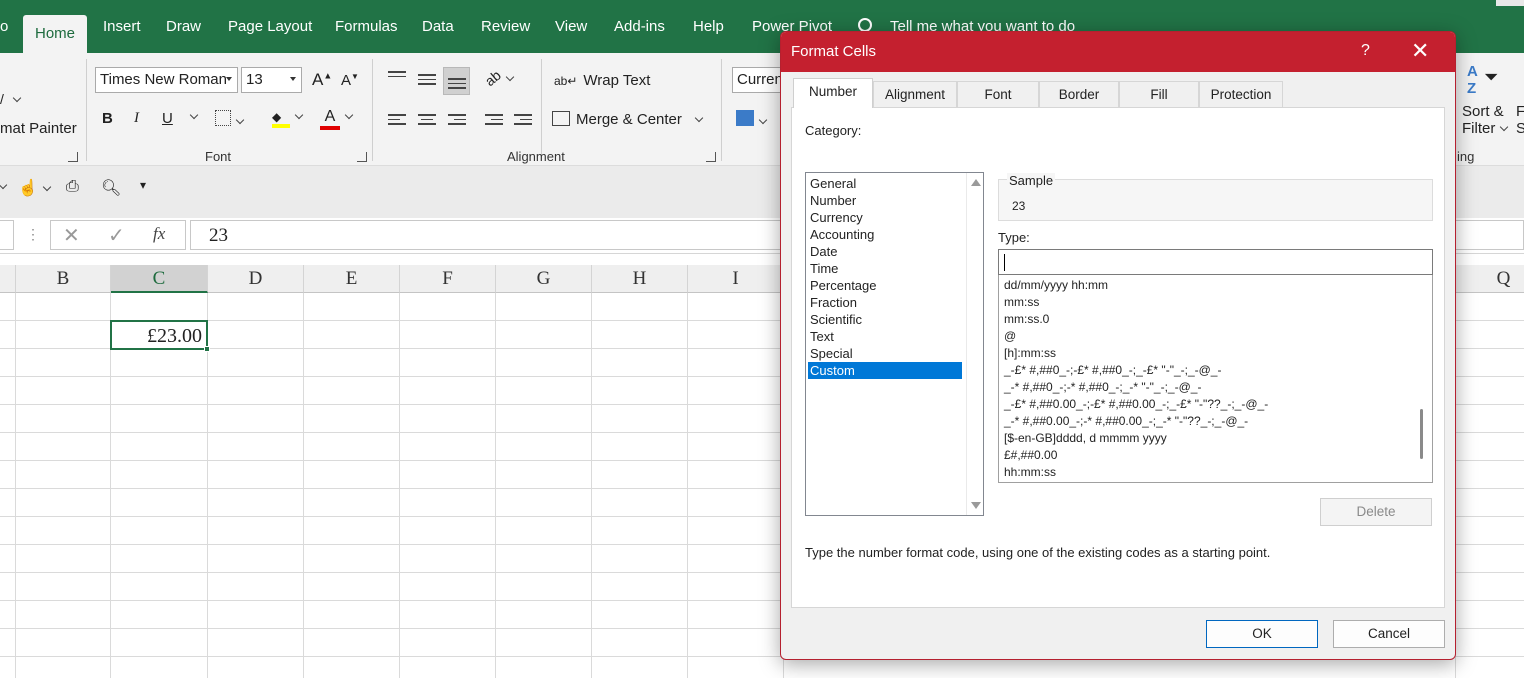 The height and width of the screenshot is (678, 1524). What do you see at coordinates (1079, 94) in the screenshot?
I see `dialog-tab-border: Border` at bounding box center [1079, 94].